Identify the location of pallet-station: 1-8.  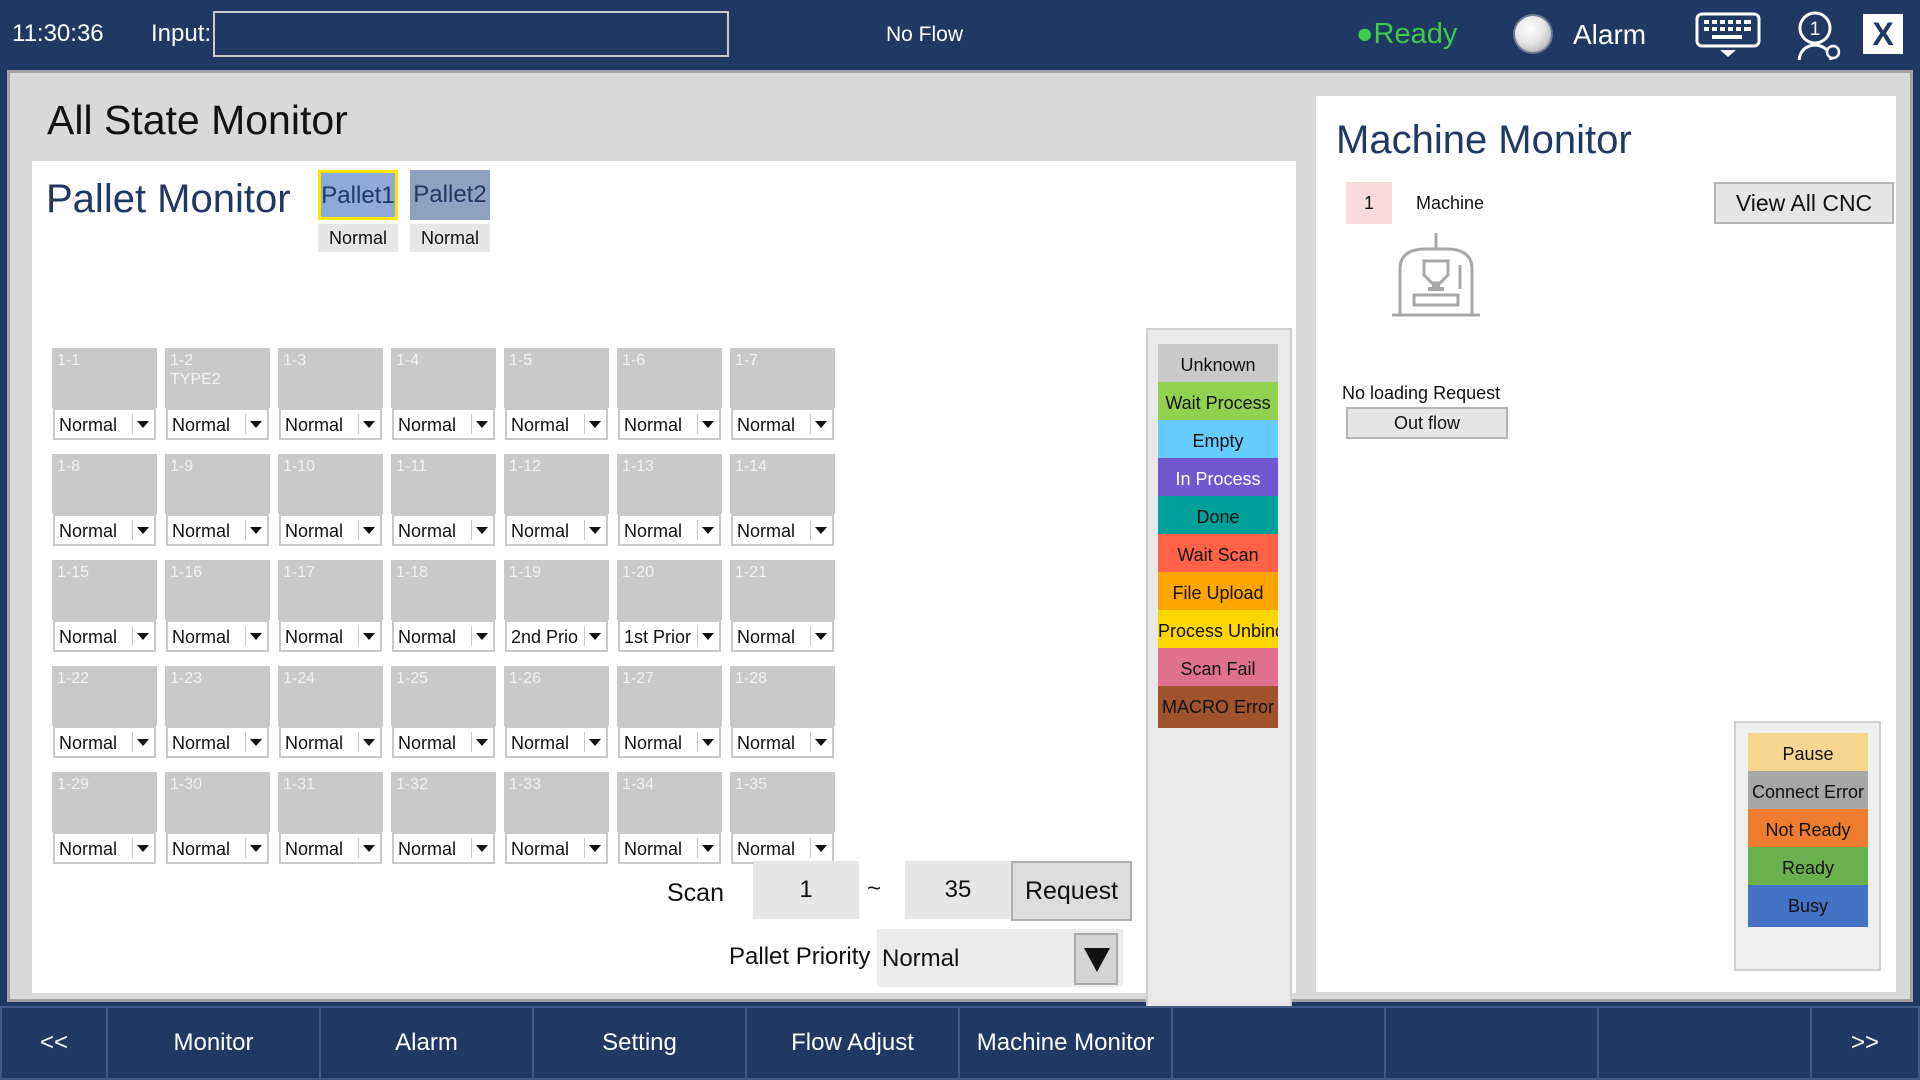
(104, 484).